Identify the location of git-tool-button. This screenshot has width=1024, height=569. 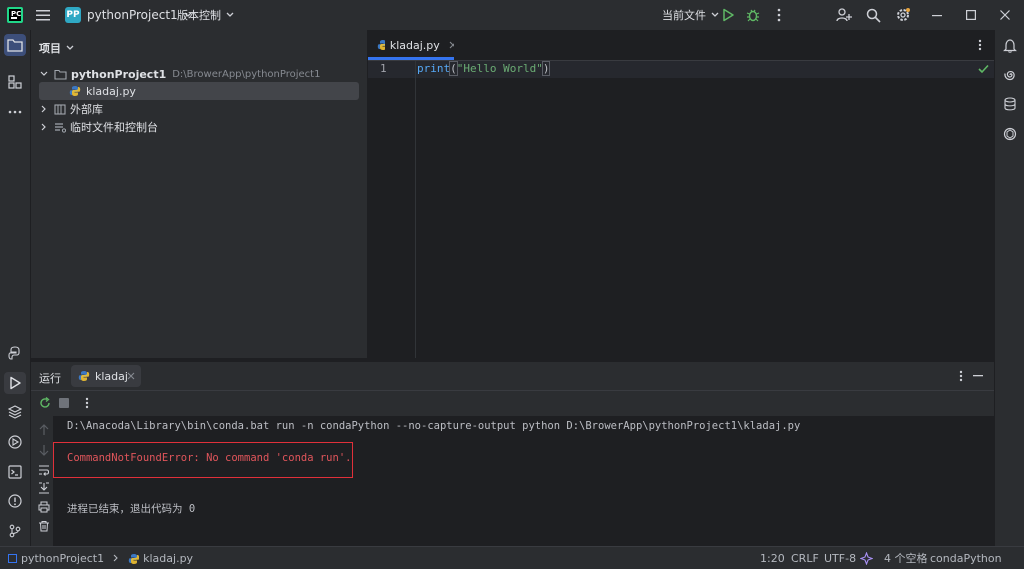
(15, 531).